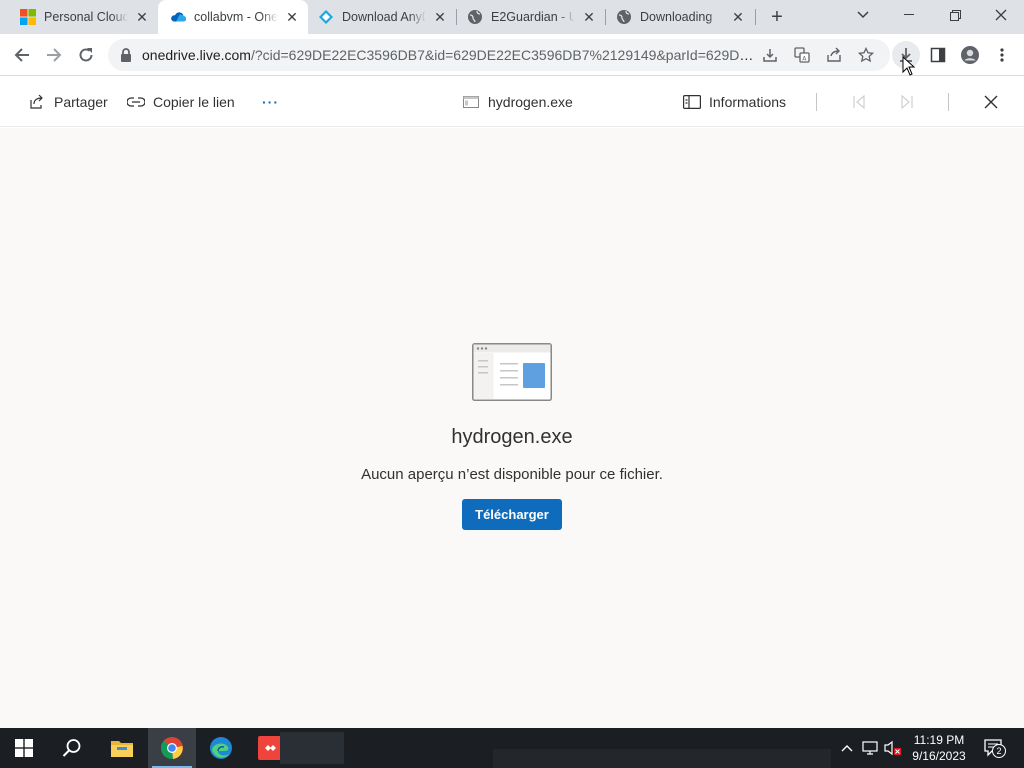 The height and width of the screenshot is (768, 1024). I want to click on minimize-button, so click(909, 15).